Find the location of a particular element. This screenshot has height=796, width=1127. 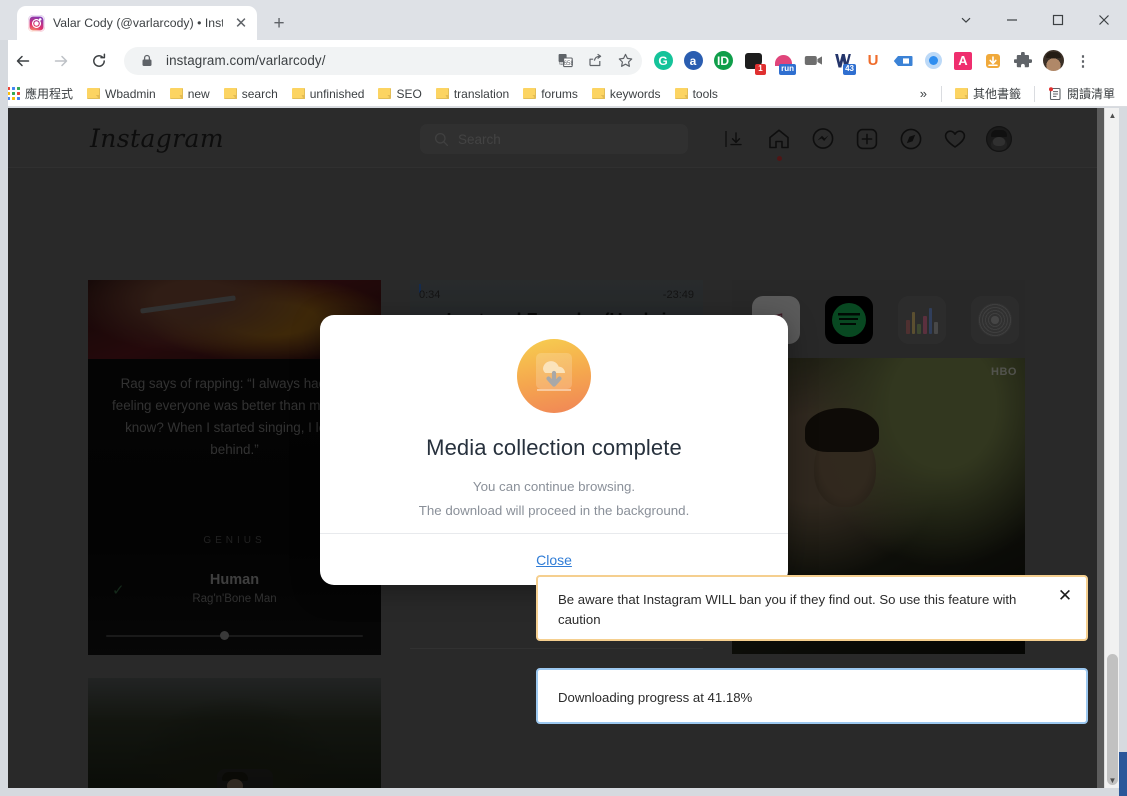

bookmark-apps-label: 應用程式 is located at coordinates (49, 94).